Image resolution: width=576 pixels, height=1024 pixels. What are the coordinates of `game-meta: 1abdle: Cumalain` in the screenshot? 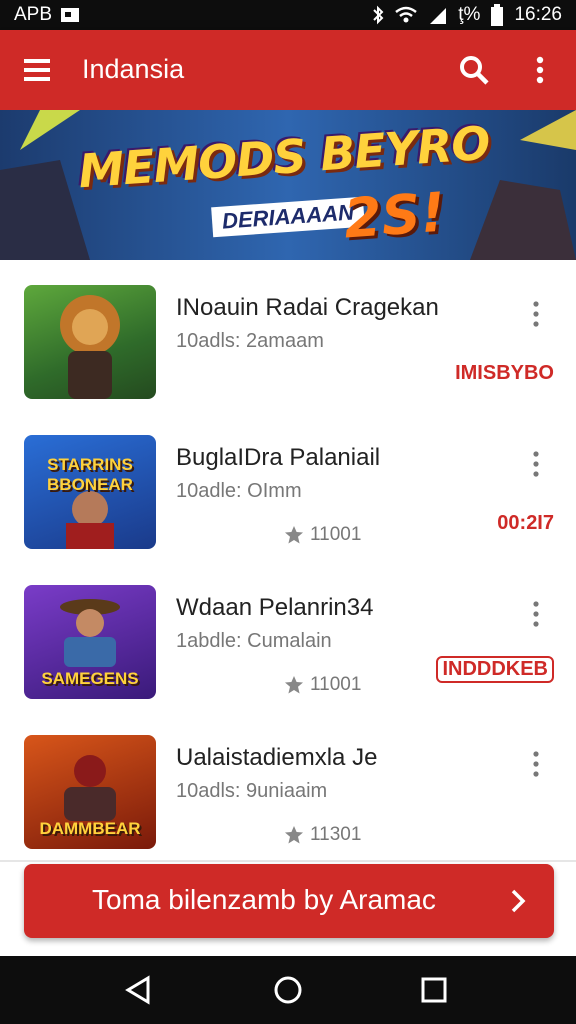 It's located at (254, 641).